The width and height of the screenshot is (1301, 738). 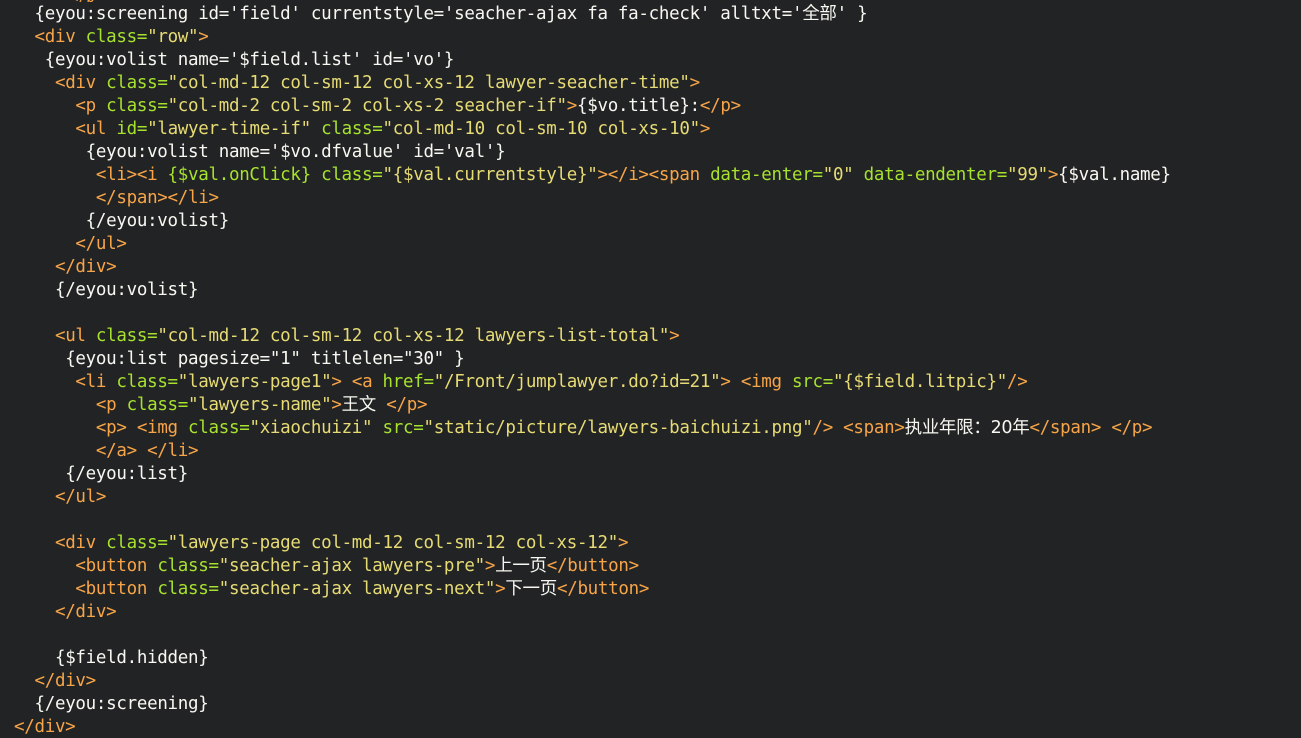 I want to click on code-token: "{$val.currentstyle}", so click(x=490, y=175).